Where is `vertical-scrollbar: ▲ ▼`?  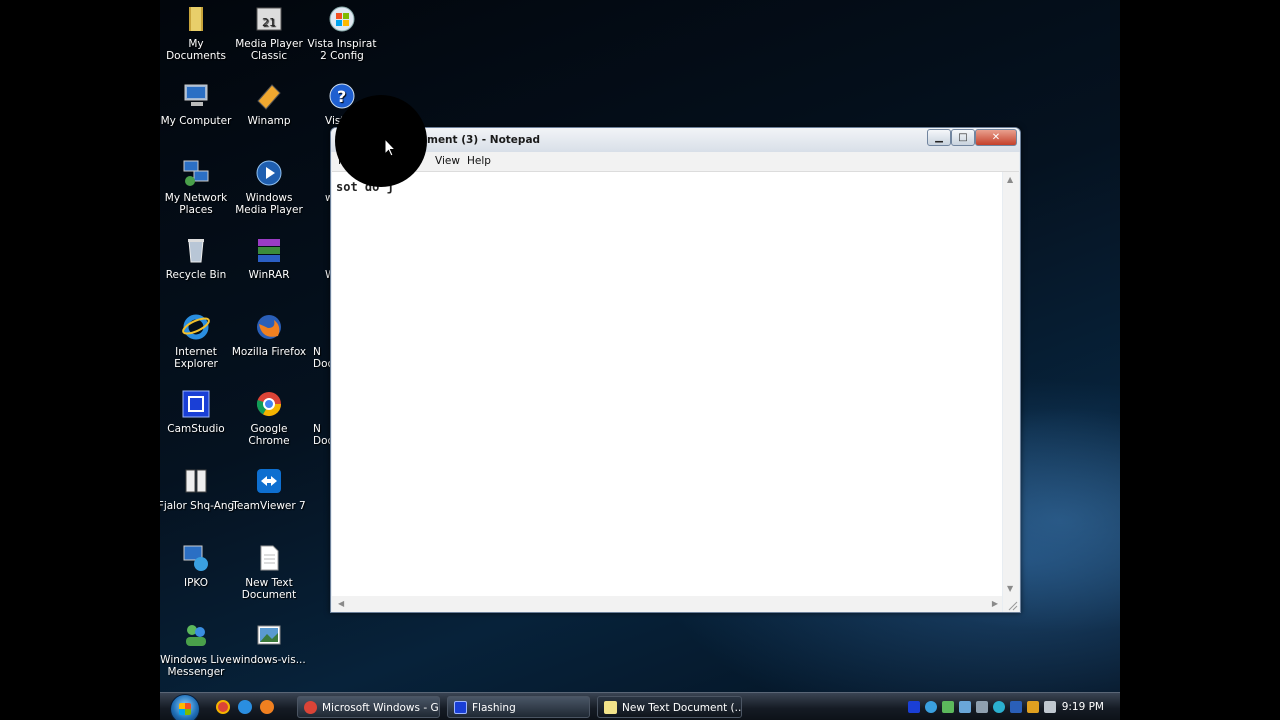
vertical-scrollbar: ▲ ▼ is located at coordinates (1011, 384).